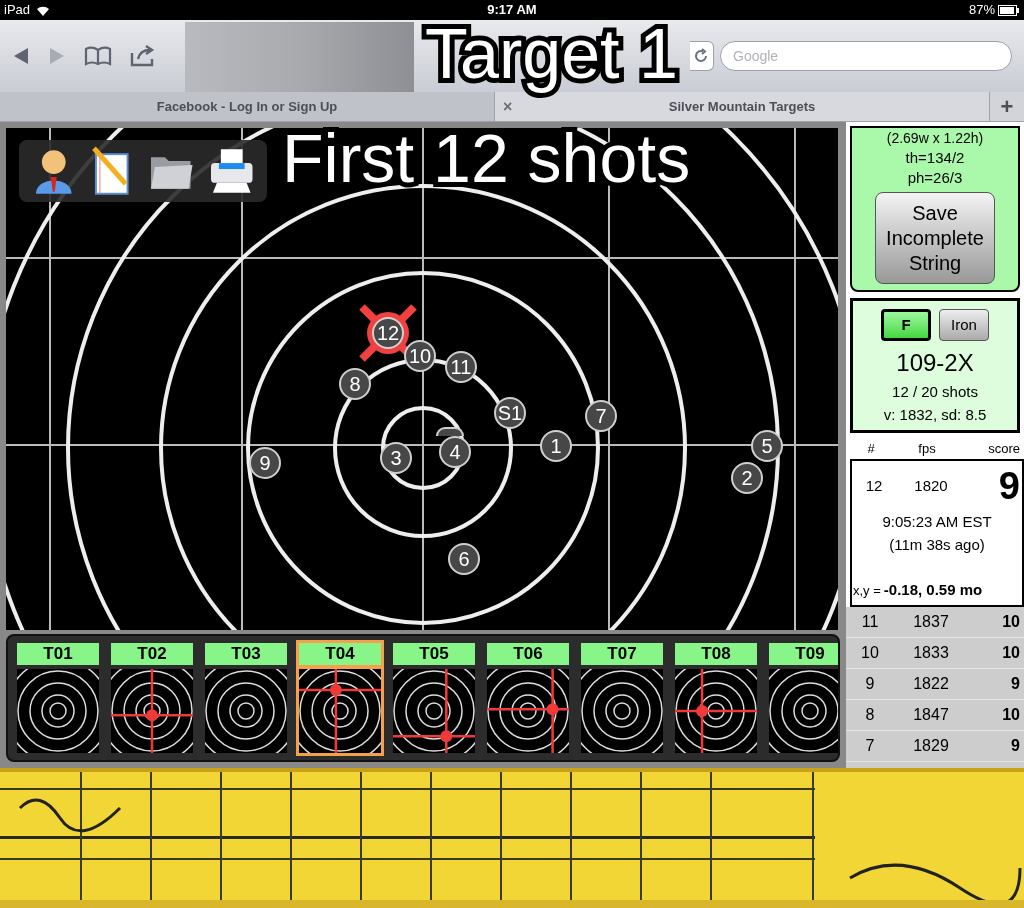  I want to click on column-header: score, so click(1003, 449).